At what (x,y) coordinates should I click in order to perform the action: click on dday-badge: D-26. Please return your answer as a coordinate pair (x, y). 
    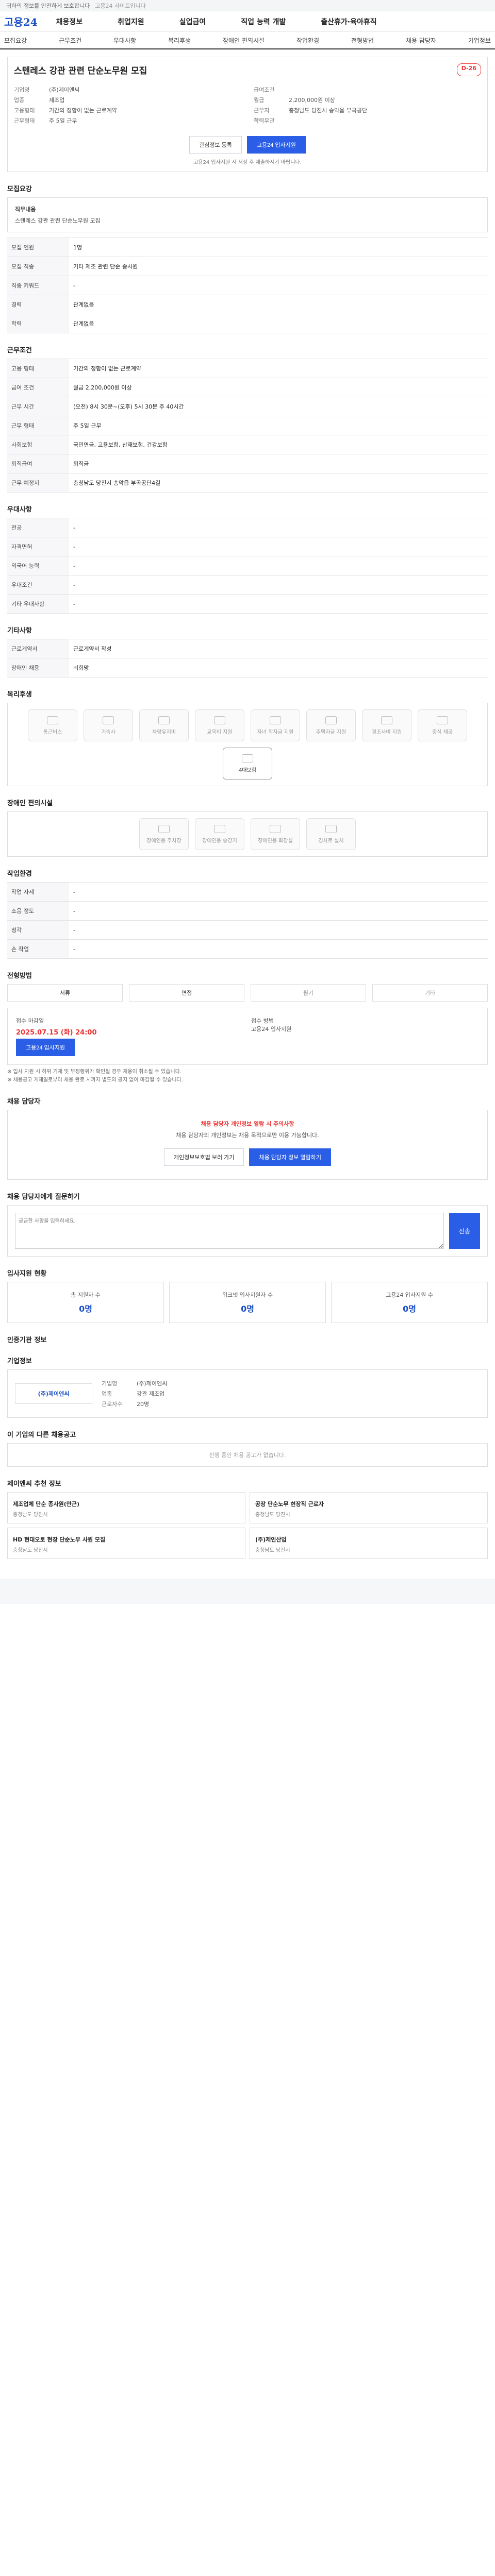
    Looking at the image, I should click on (468, 69).